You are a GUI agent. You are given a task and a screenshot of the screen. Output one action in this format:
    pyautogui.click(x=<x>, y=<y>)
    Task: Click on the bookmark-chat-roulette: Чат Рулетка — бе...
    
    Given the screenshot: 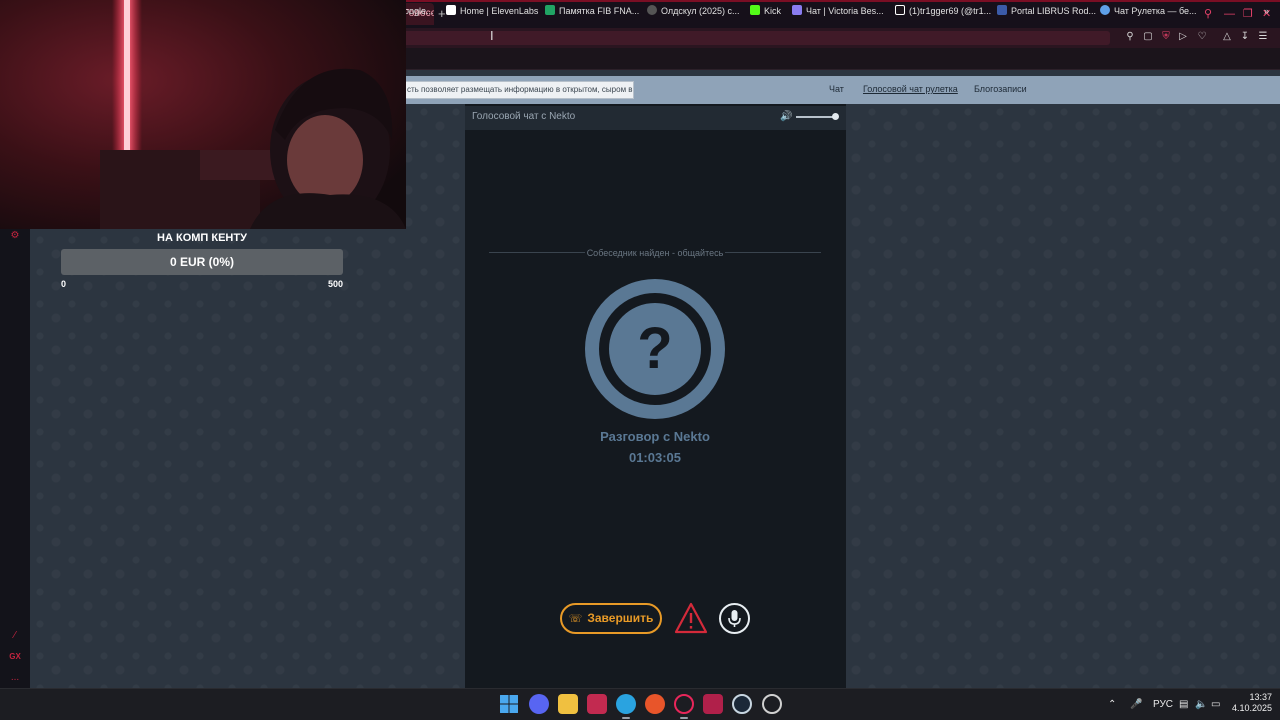 What is the action you would take?
    pyautogui.click(x=1148, y=11)
    